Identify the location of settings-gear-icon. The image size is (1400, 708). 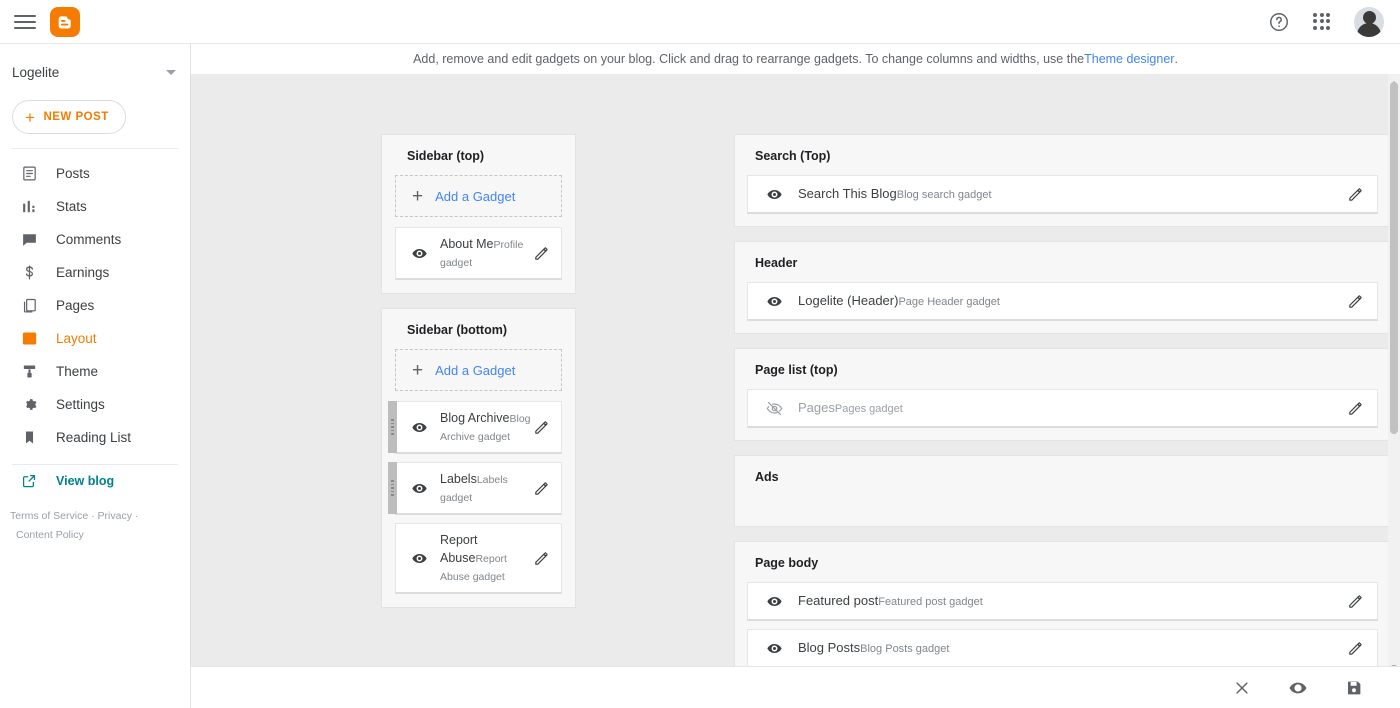
(29, 405).